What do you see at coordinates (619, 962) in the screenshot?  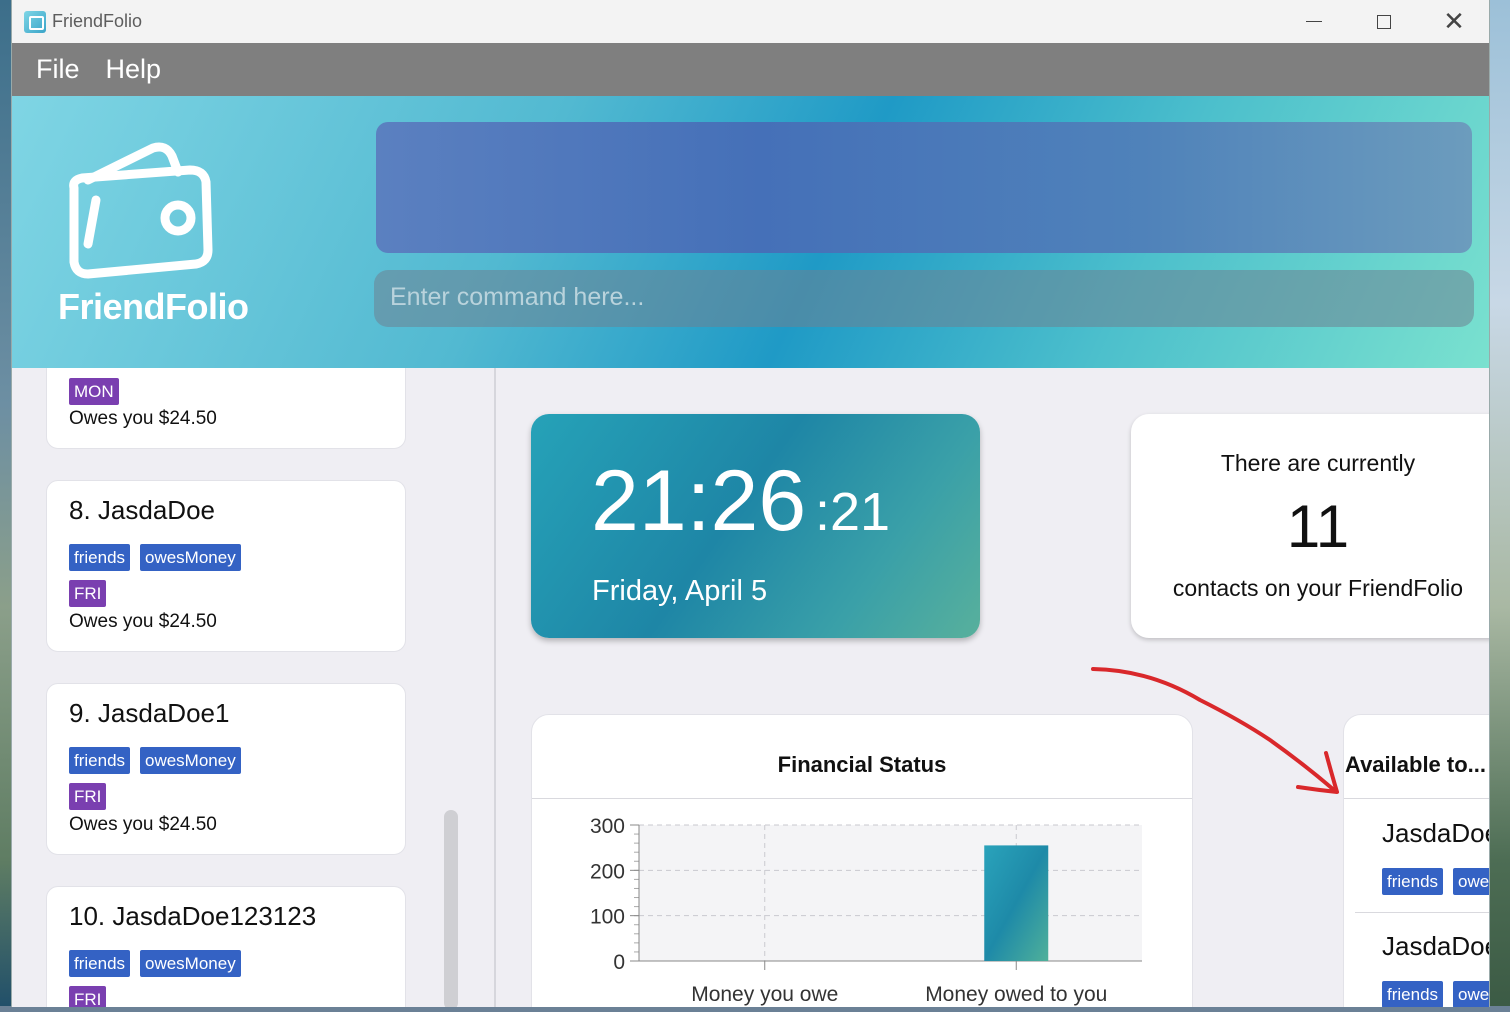 I see `y-tick-label: 0` at bounding box center [619, 962].